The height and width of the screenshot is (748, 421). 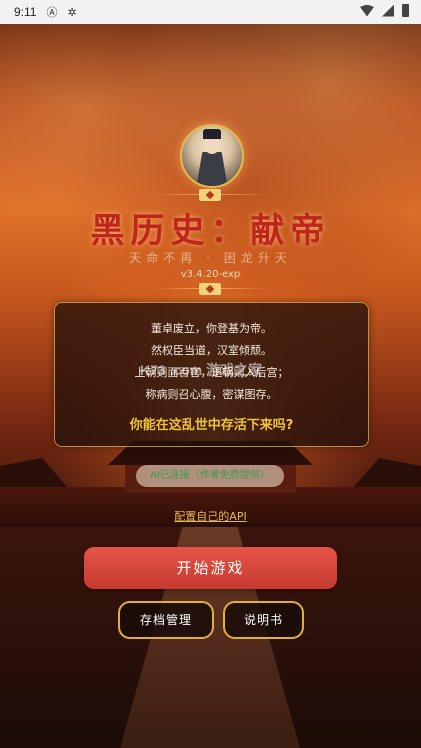 I want to click on avatar-hat, so click(x=212, y=134).